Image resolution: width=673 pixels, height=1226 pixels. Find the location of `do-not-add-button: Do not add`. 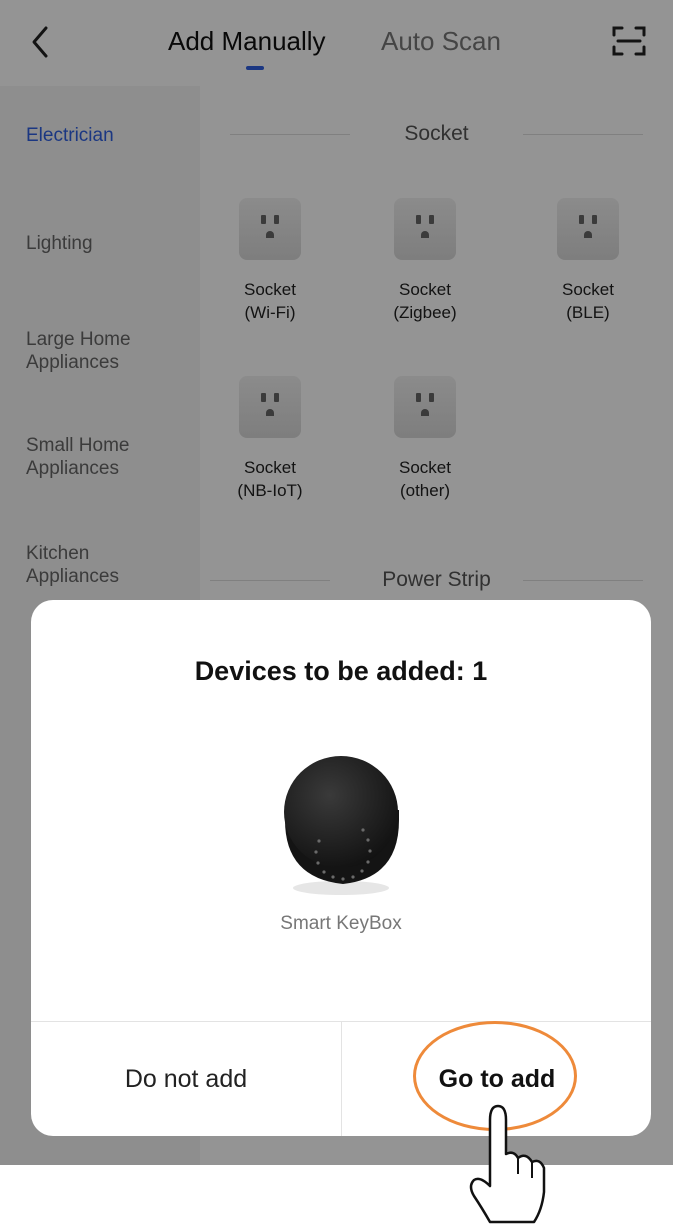

do-not-add-button: Do not add is located at coordinates (186, 1079).